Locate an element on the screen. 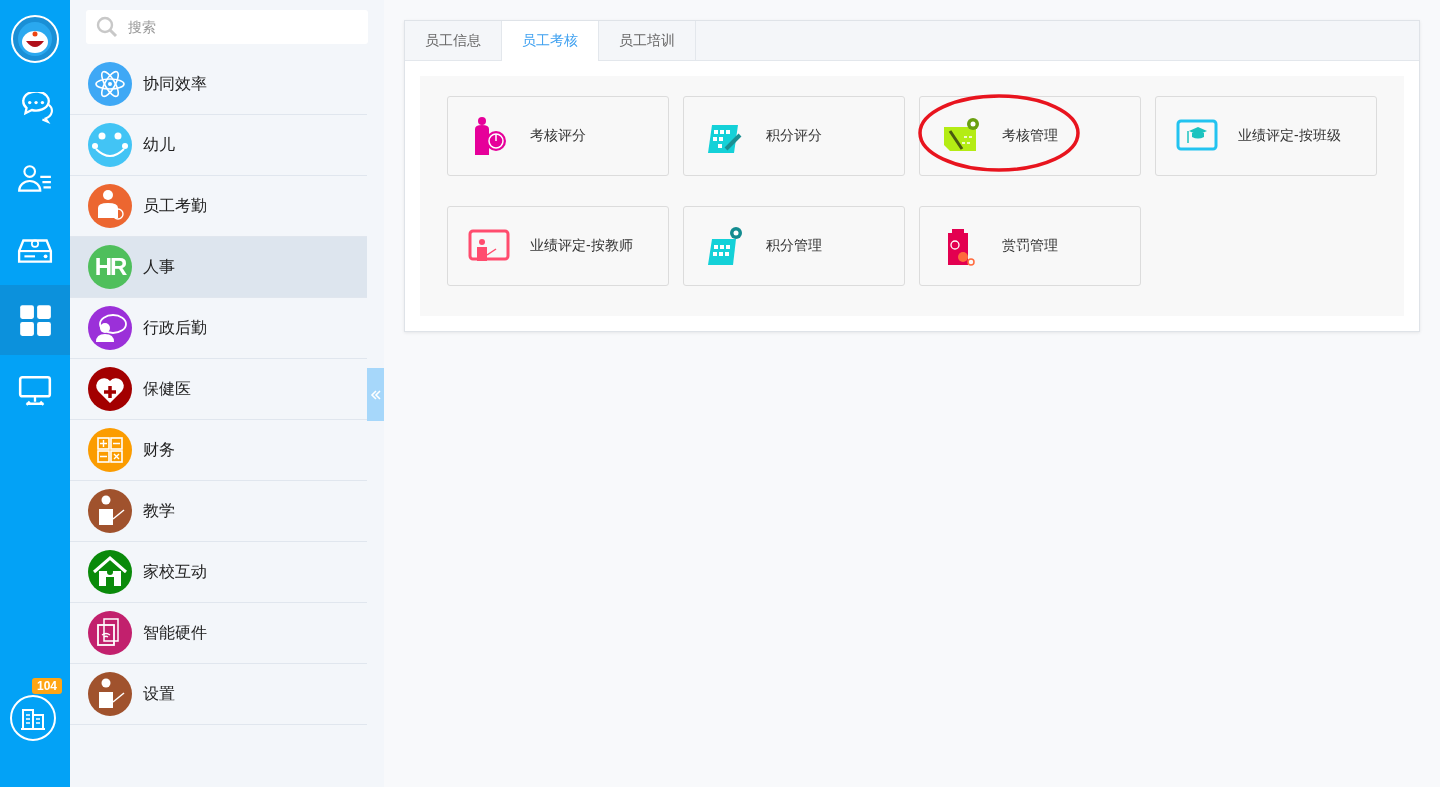 The image size is (1440, 787). card-label: 业绩评定-按教师 is located at coordinates (581, 246).